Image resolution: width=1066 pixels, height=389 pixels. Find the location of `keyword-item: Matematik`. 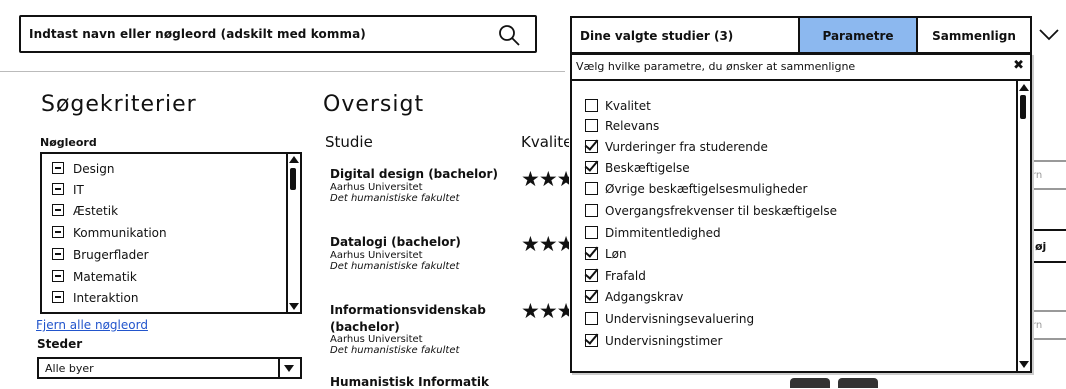

keyword-item: Matematik is located at coordinates (94, 280).